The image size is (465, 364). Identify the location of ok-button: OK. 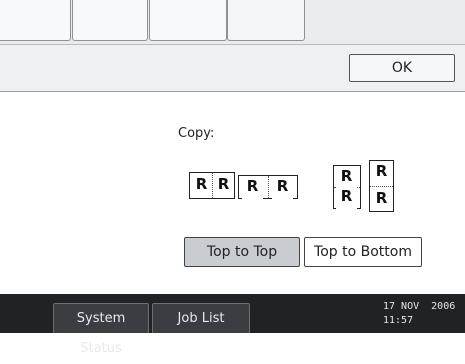
(402, 68).